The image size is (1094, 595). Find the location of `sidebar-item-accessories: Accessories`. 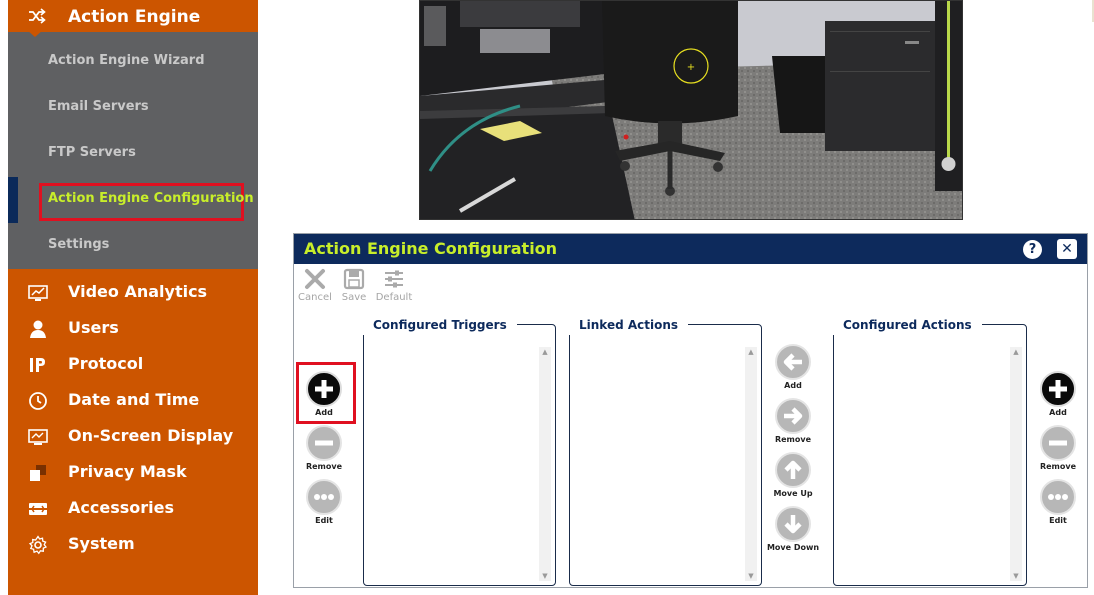

sidebar-item-accessories: Accessories is located at coordinates (133, 509).